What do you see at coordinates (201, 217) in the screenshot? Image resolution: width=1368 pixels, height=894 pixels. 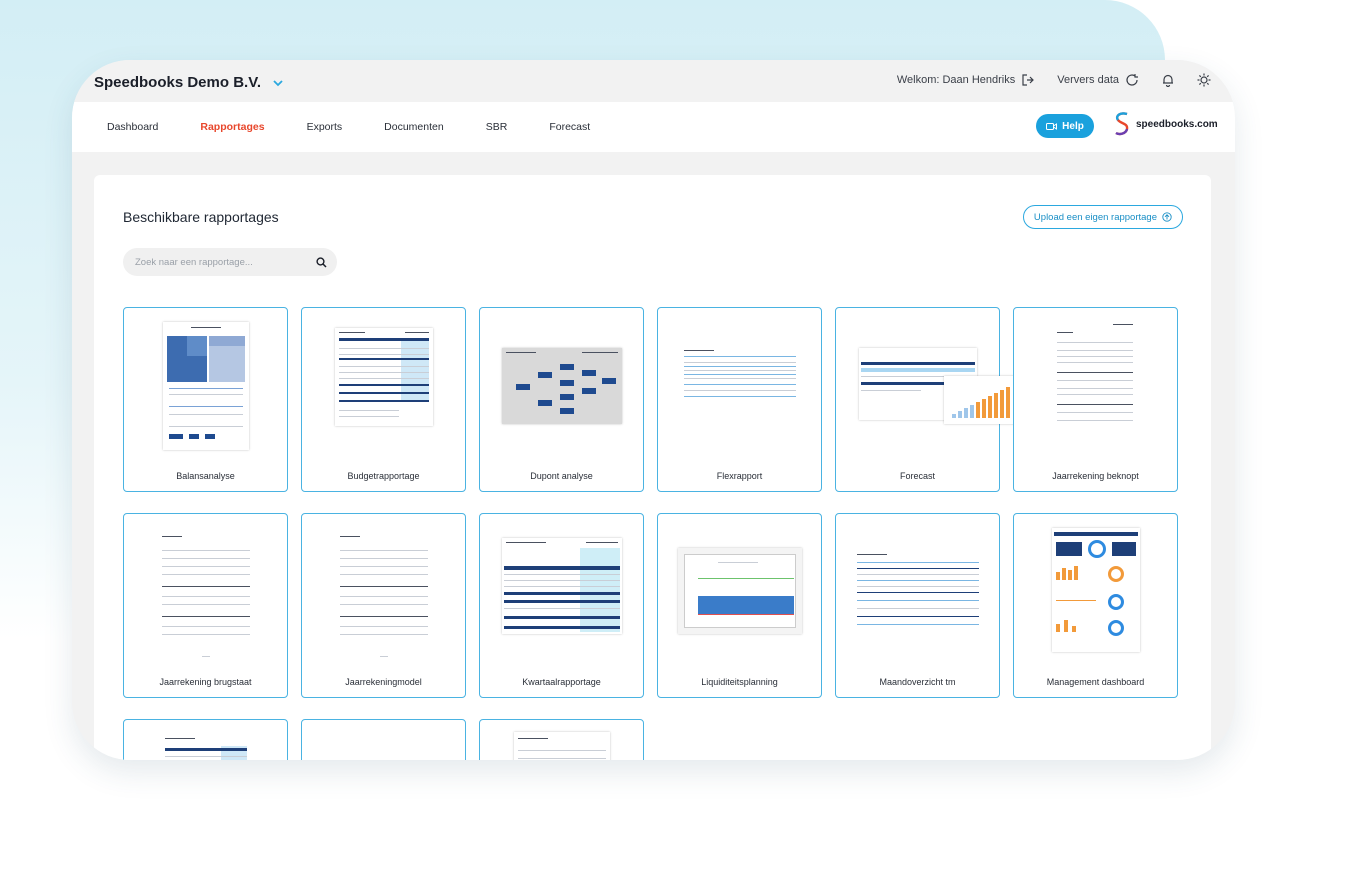 I see `page-title: Beschikbare rapportages` at bounding box center [201, 217].